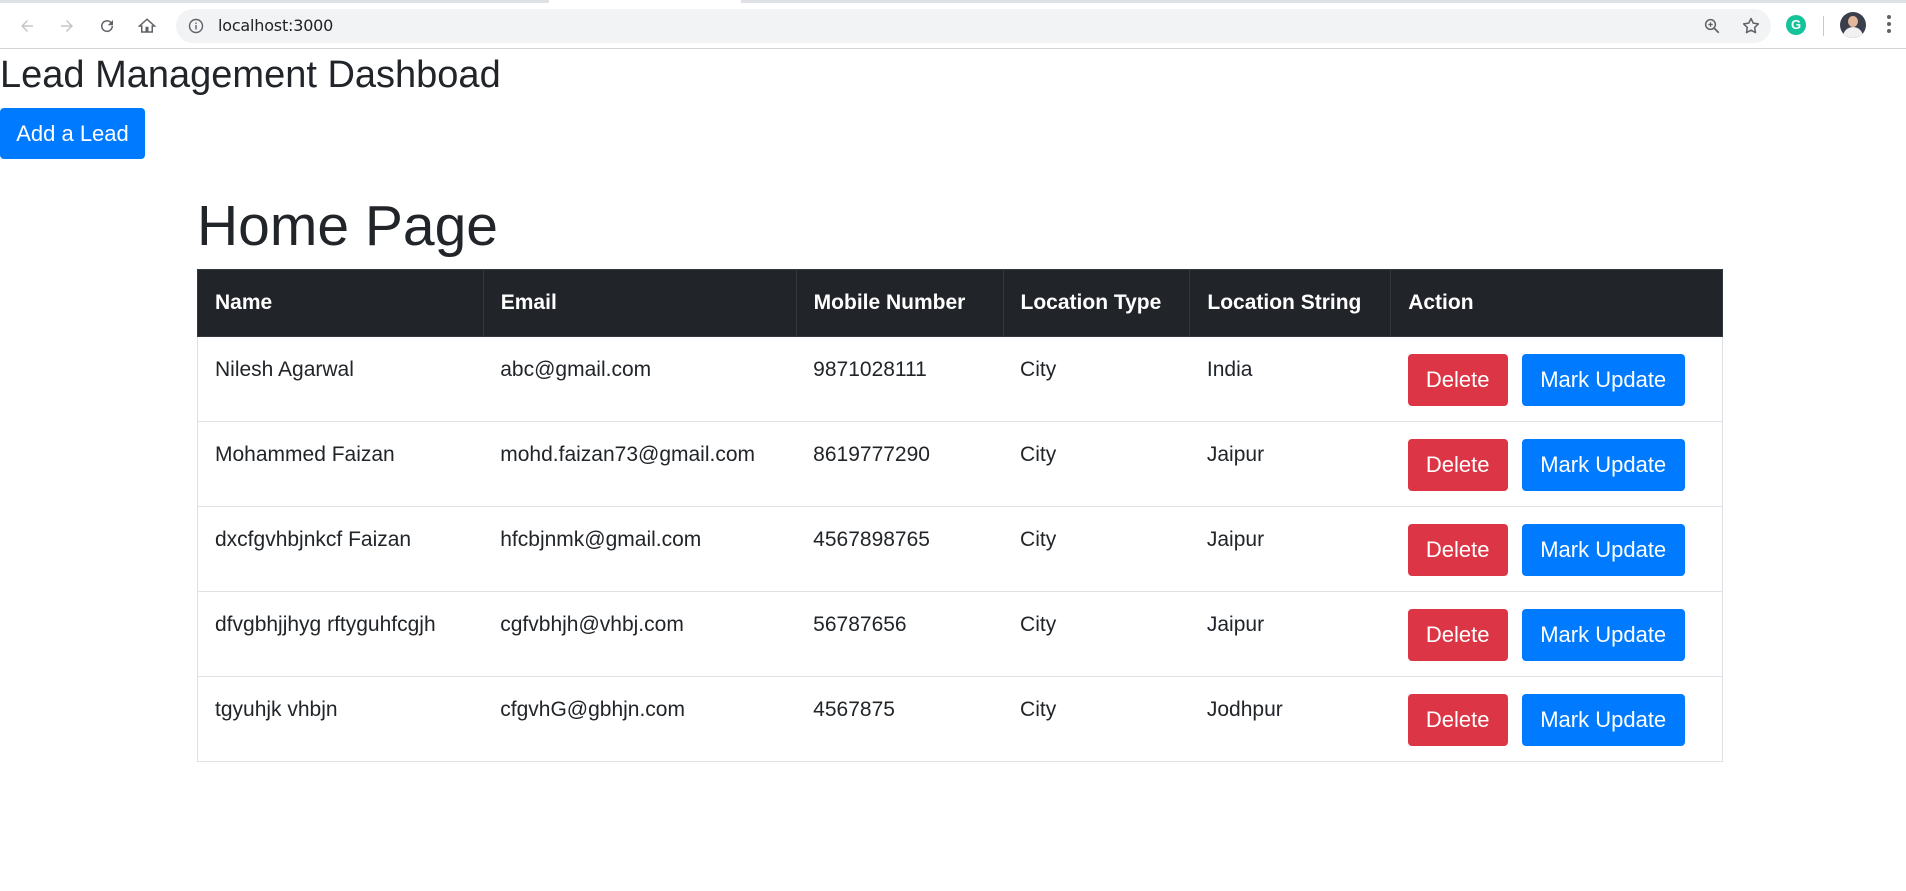 Image resolution: width=1906 pixels, height=891 pixels. Describe the element at coordinates (1796, 25) in the screenshot. I see `grammarly-extension-icon: G` at that location.